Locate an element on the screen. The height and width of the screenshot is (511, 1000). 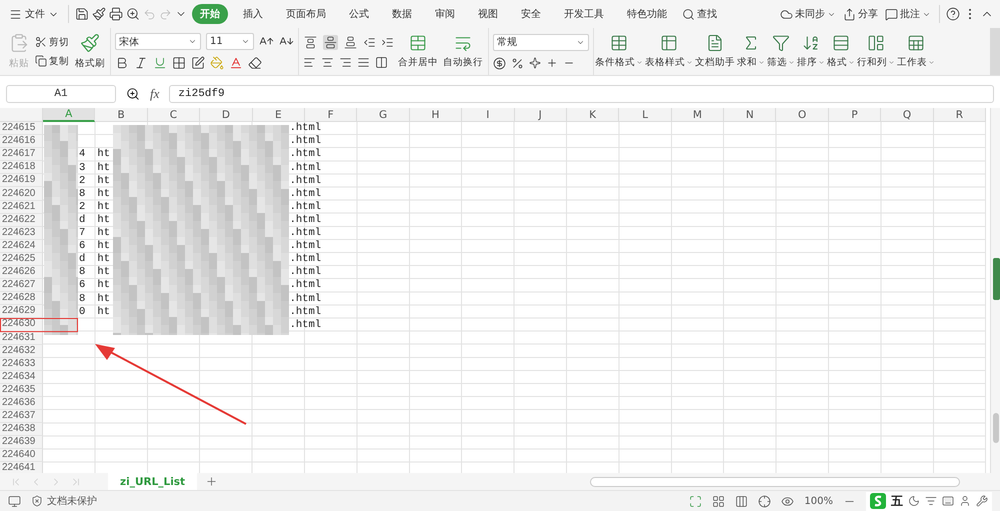
sheet-tab: zi_URL_List is located at coordinates (153, 481).